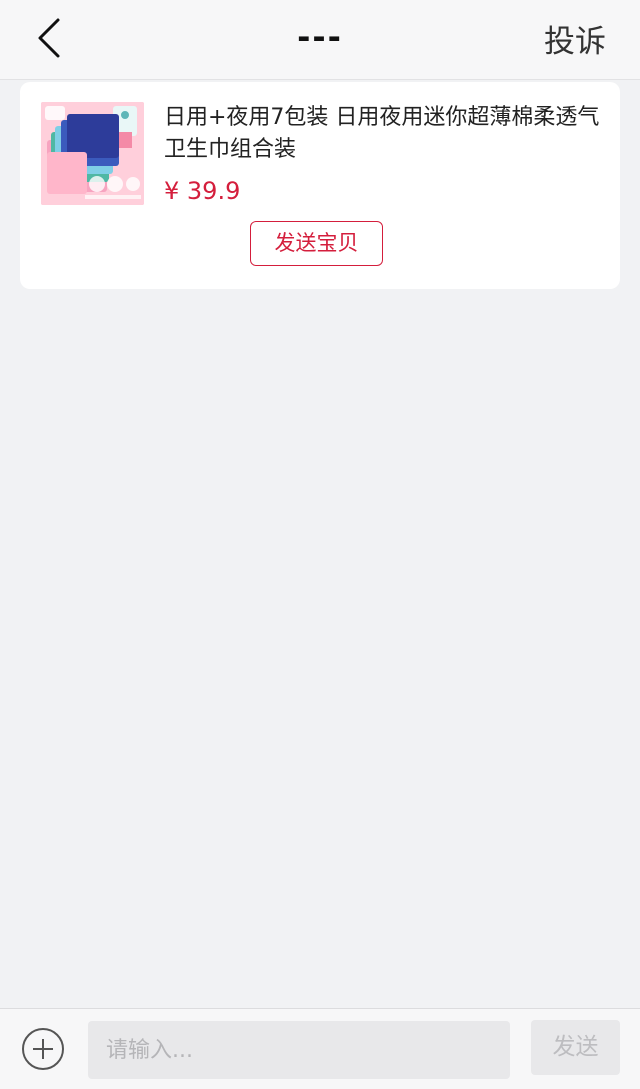 This screenshot has width=640, height=1089. I want to click on product-image-icon, so click(92, 153).